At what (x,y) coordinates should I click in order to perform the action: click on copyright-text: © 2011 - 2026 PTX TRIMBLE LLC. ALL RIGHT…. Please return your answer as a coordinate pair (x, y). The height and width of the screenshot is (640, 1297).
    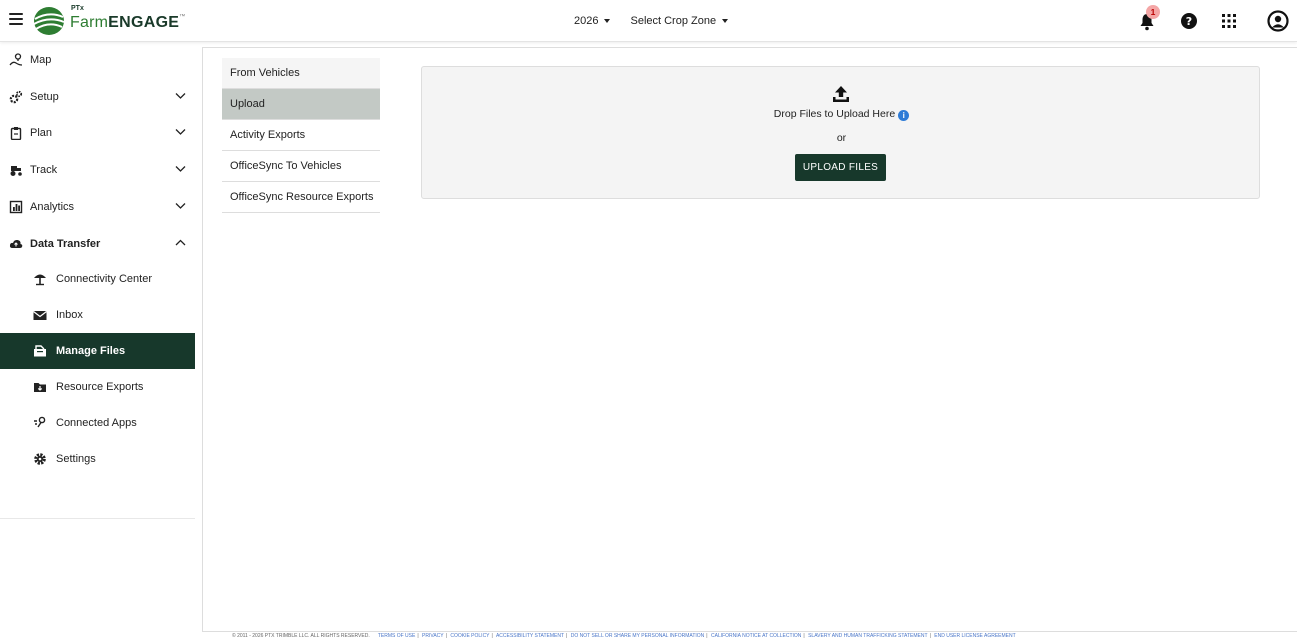
    Looking at the image, I should click on (301, 636).